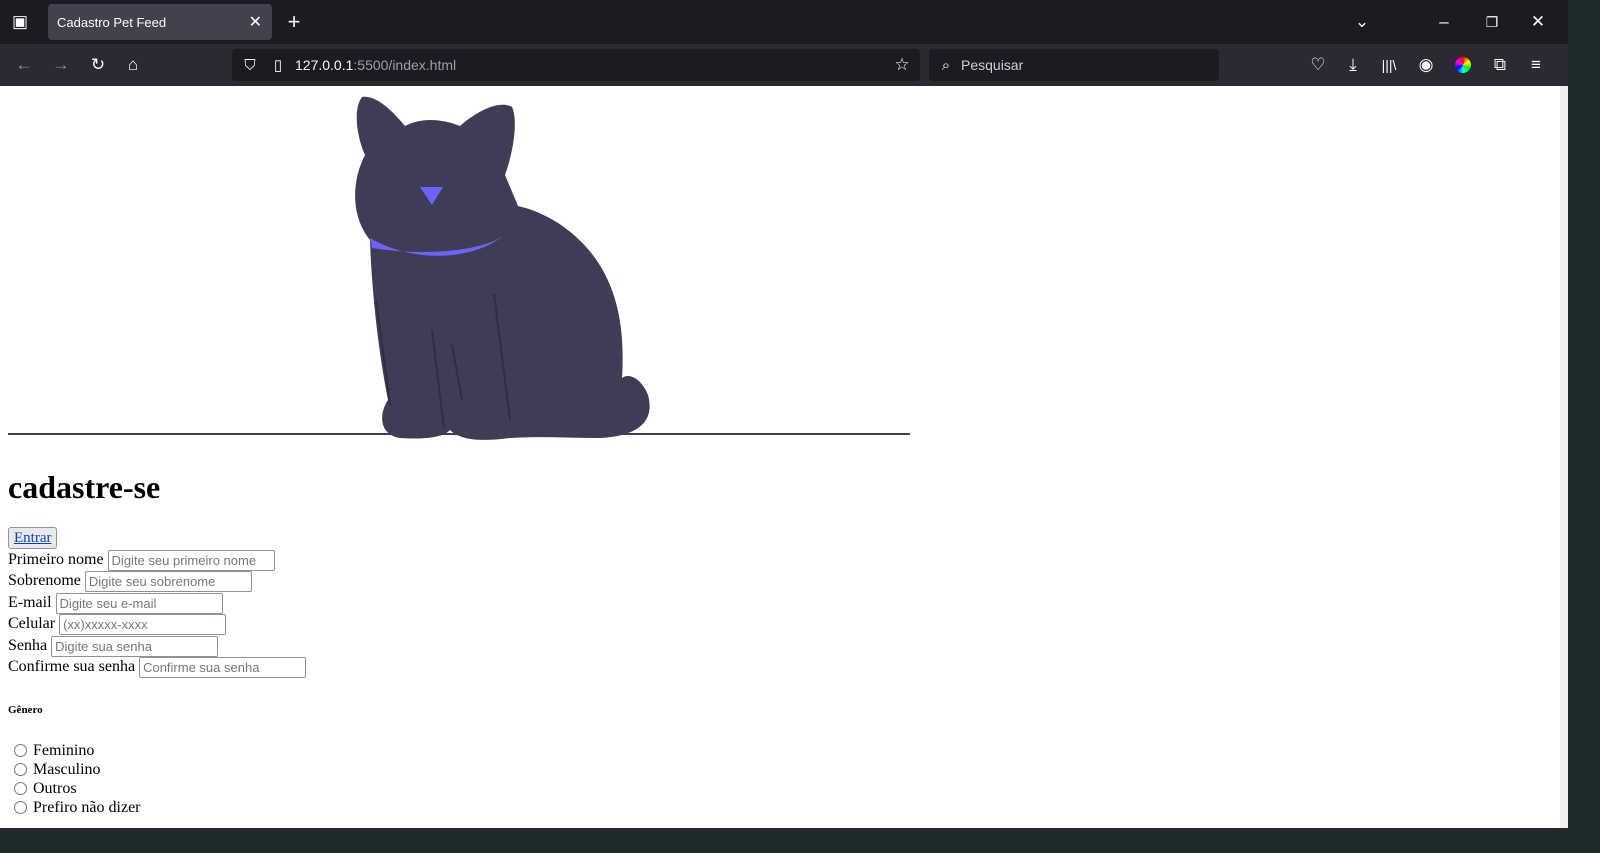 Image resolution: width=1600 pixels, height=853 pixels. What do you see at coordinates (112, 22) in the screenshot?
I see `tab-title: Cadastro Pet Feed` at bounding box center [112, 22].